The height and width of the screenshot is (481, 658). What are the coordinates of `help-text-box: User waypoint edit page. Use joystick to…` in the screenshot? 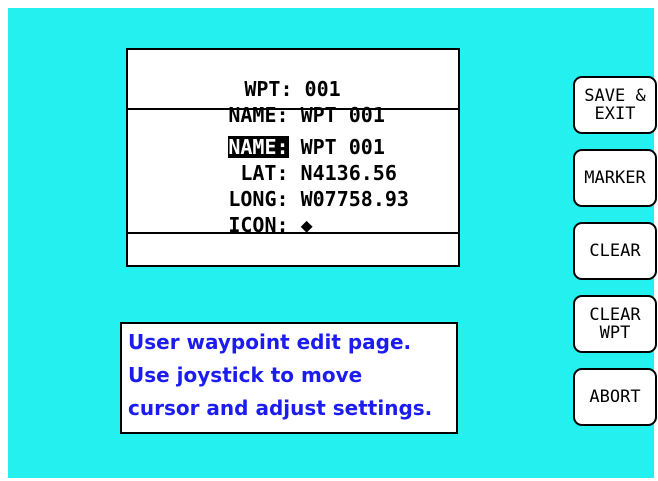 It's located at (289, 378).